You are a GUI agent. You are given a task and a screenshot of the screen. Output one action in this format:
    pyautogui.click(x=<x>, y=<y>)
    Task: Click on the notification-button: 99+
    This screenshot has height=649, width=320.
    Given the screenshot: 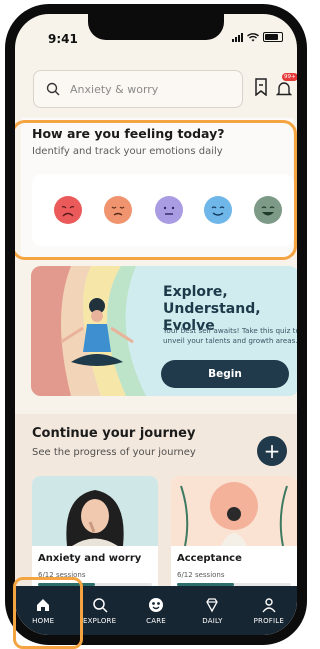 What is the action you would take?
    pyautogui.click(x=286, y=85)
    